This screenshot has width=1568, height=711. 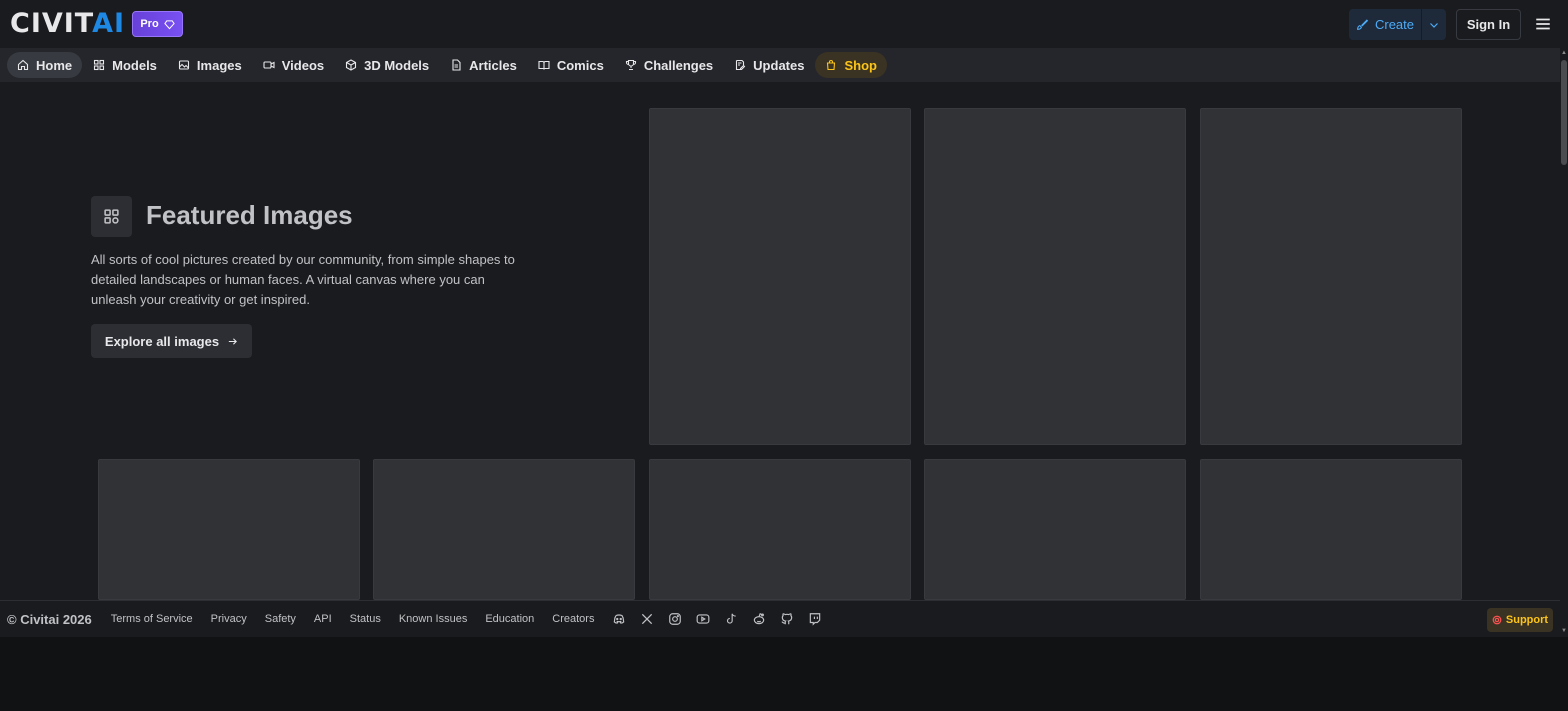 What do you see at coordinates (456, 65) in the screenshot?
I see `article-icon` at bounding box center [456, 65].